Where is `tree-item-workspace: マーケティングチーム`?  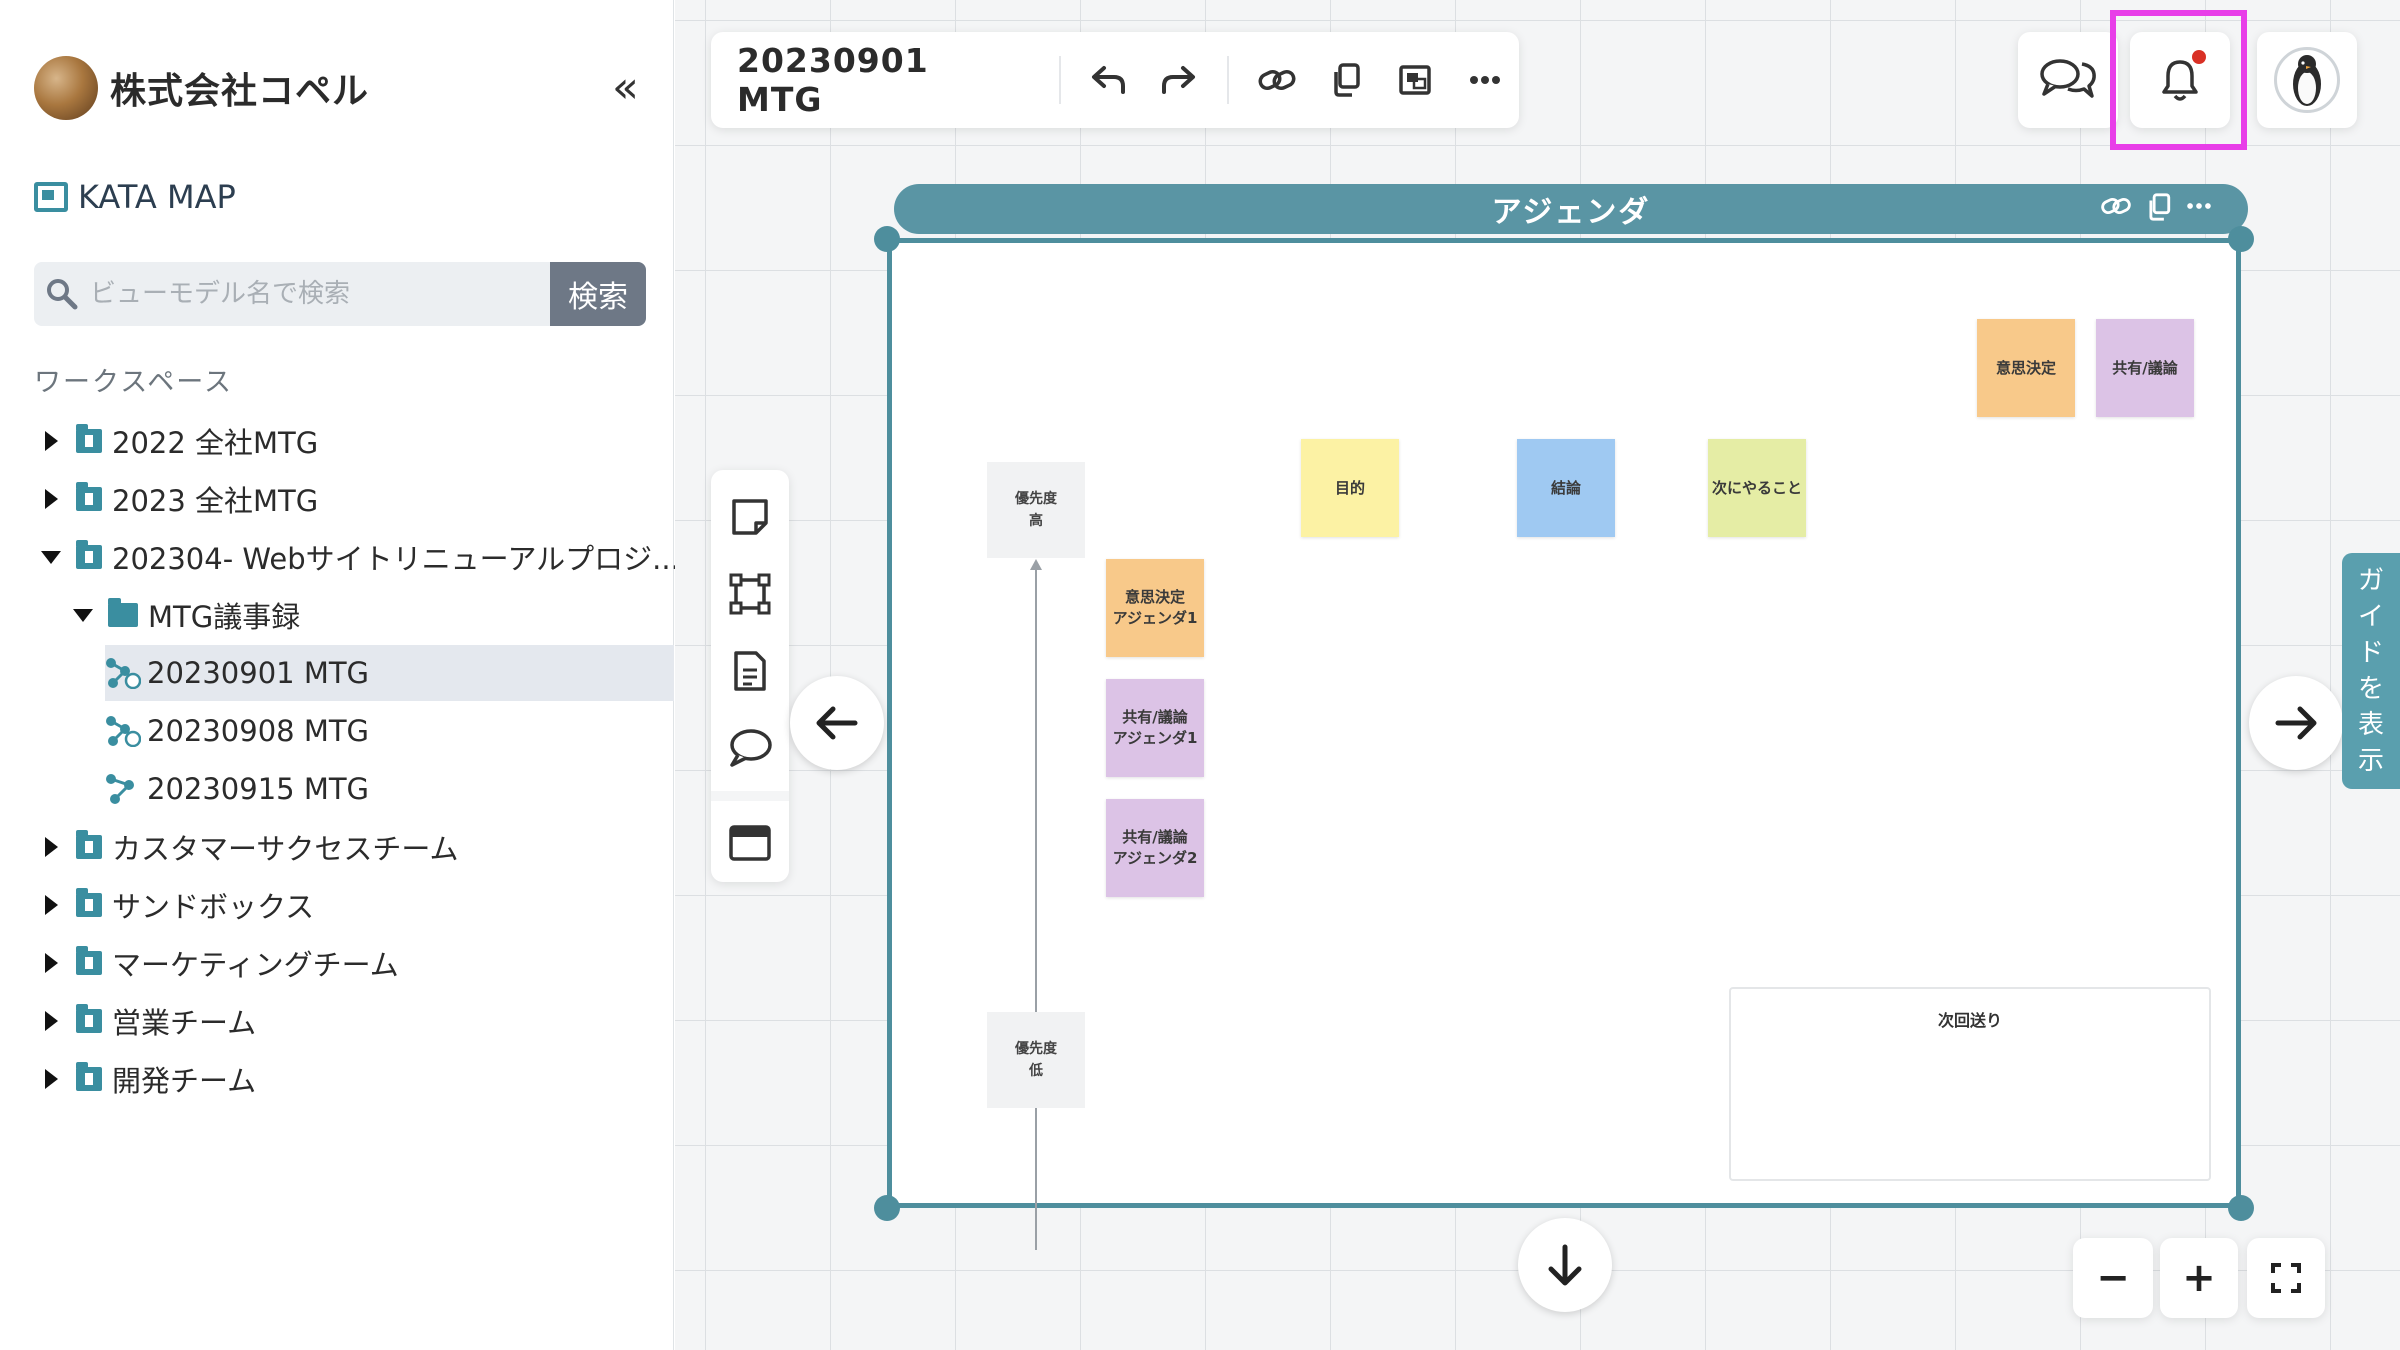
tree-item-workspace: マーケティングチーム is located at coordinates (219, 963).